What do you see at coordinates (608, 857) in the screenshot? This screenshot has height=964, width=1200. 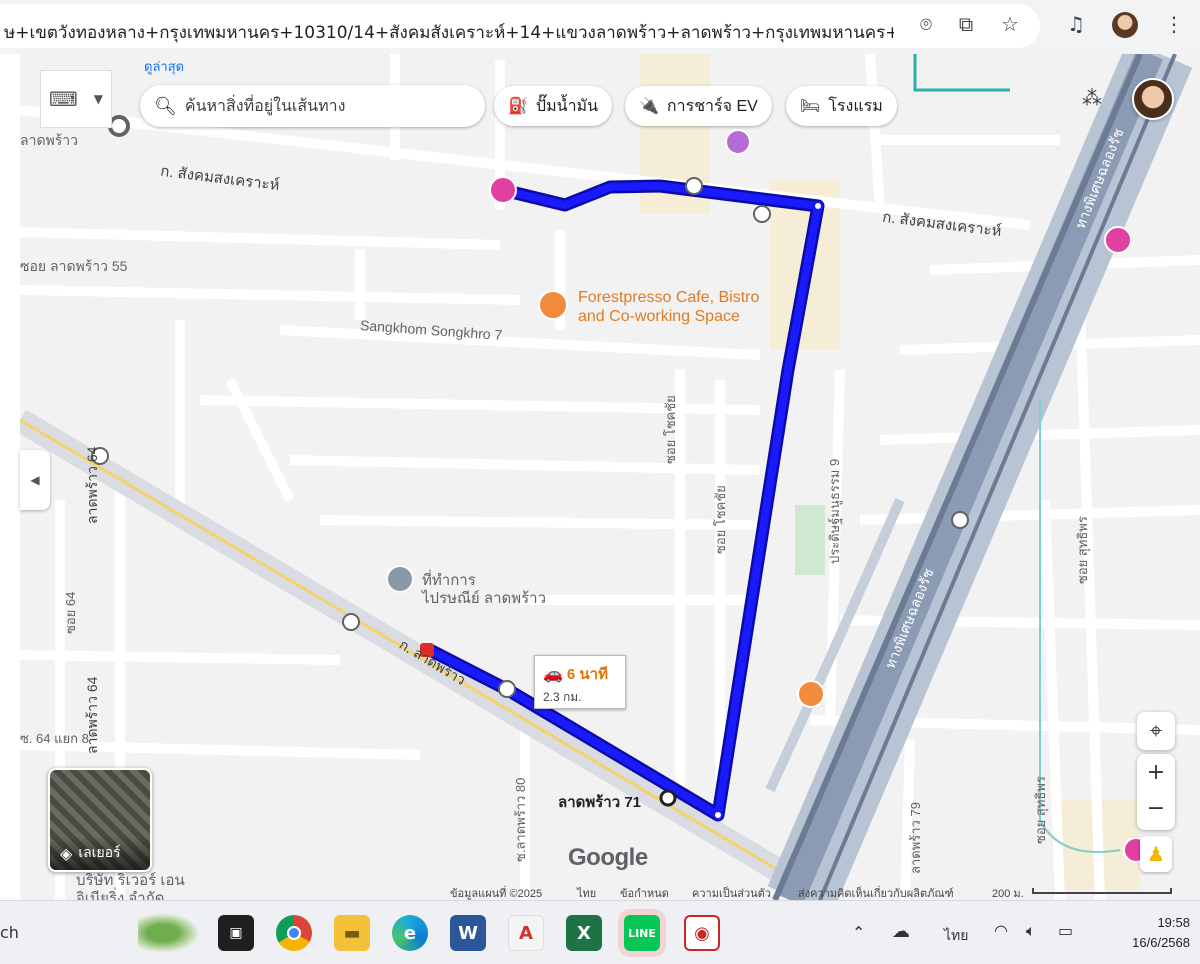 I see `google-logo: Google` at bounding box center [608, 857].